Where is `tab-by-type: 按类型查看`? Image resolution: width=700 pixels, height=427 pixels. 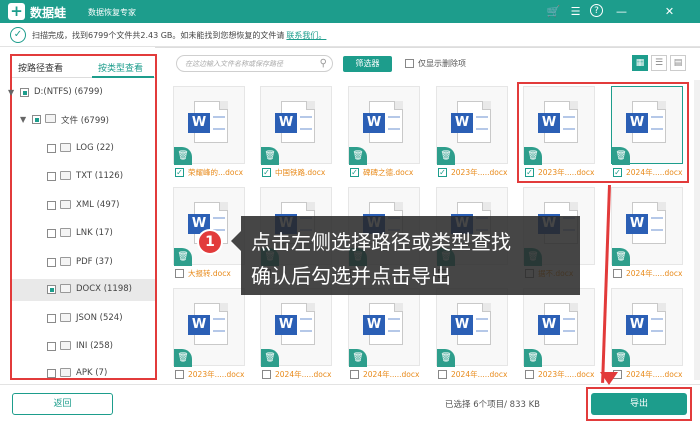
tab-by-type: 按类型查看 is located at coordinates (120, 67).